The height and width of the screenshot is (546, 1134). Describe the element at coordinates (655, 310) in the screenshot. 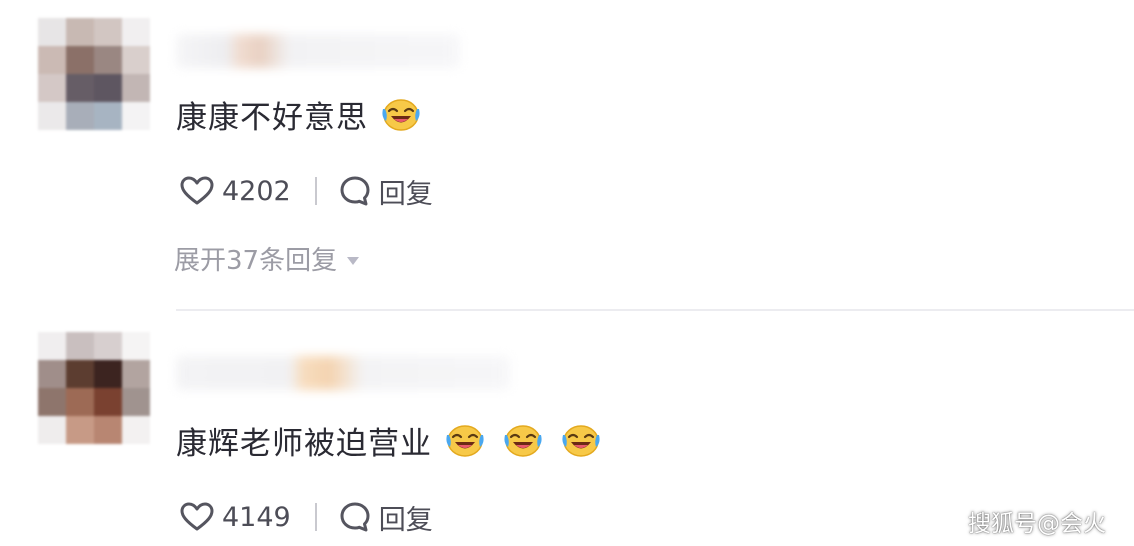

I see `comment-divider` at that location.